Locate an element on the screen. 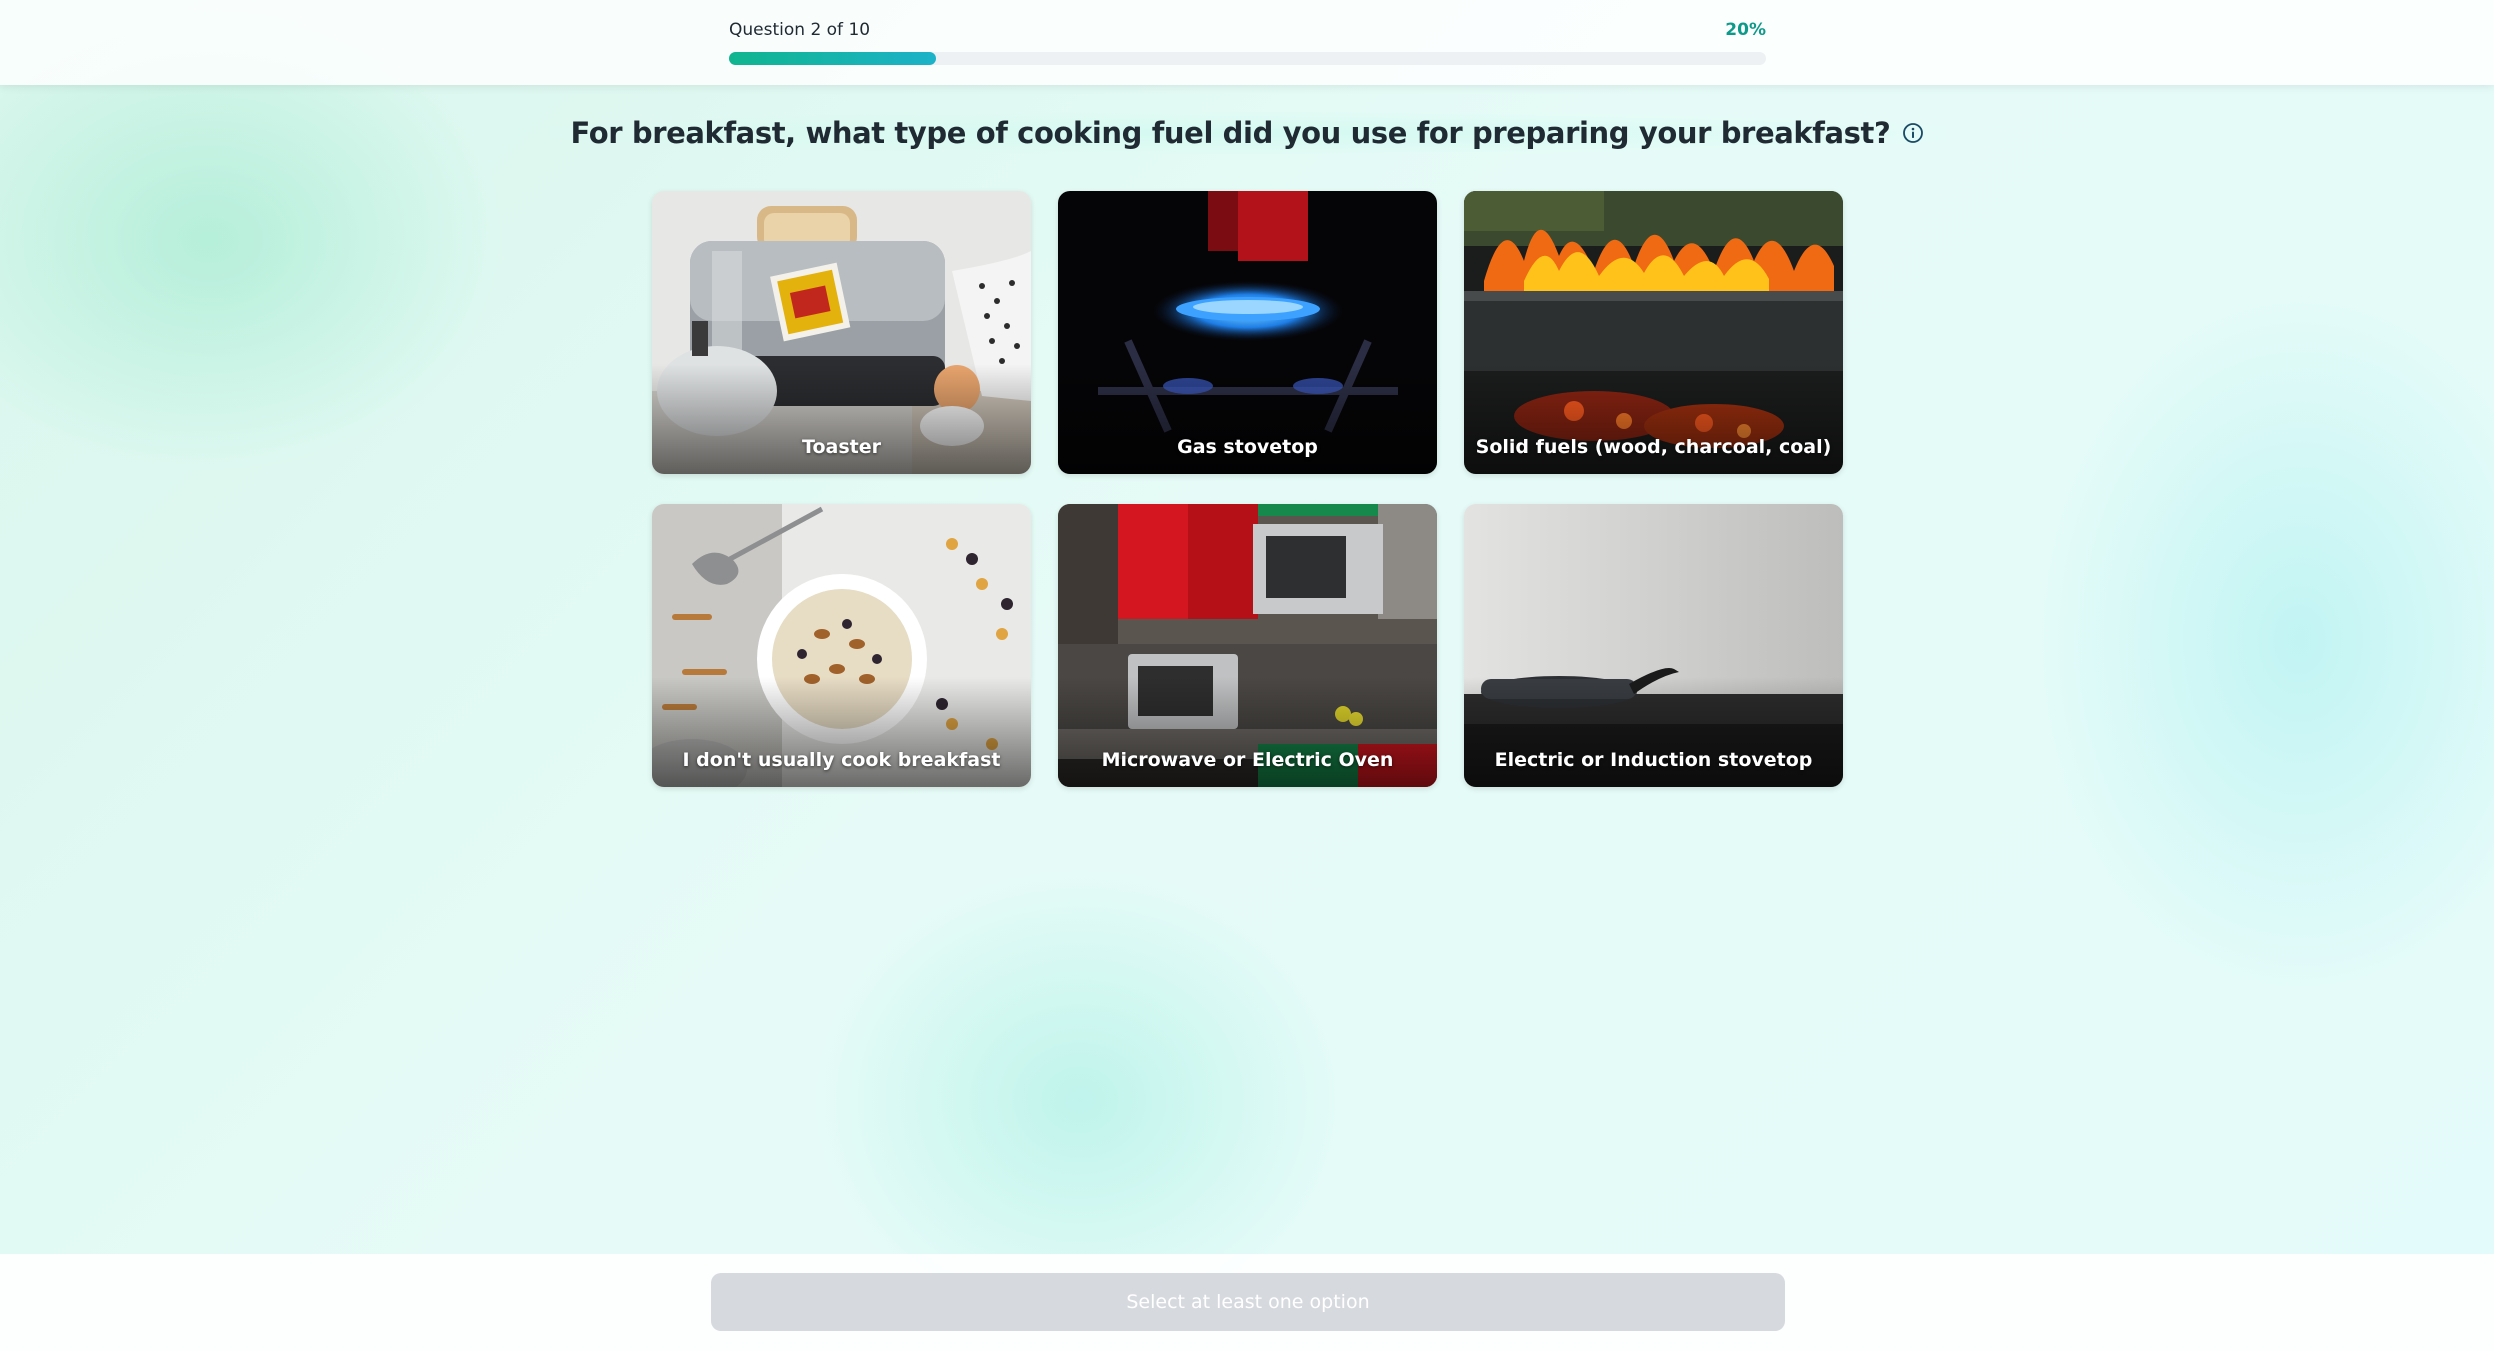  info-icon is located at coordinates (1913, 133).